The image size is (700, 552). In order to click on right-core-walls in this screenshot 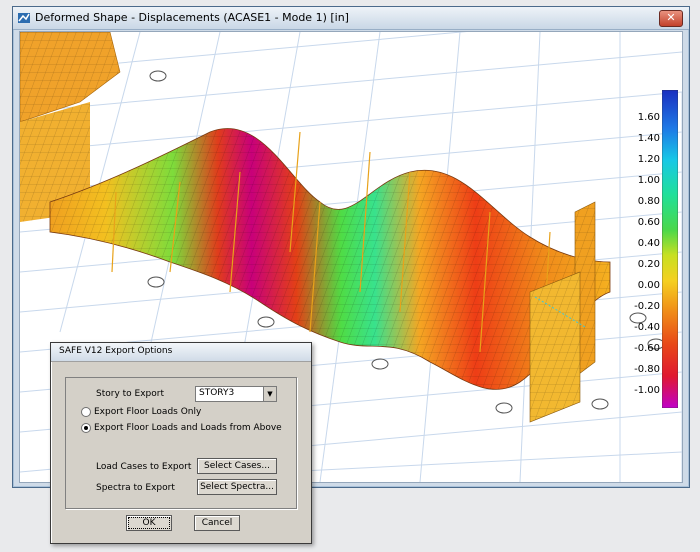, I will do `click(562, 312)`.